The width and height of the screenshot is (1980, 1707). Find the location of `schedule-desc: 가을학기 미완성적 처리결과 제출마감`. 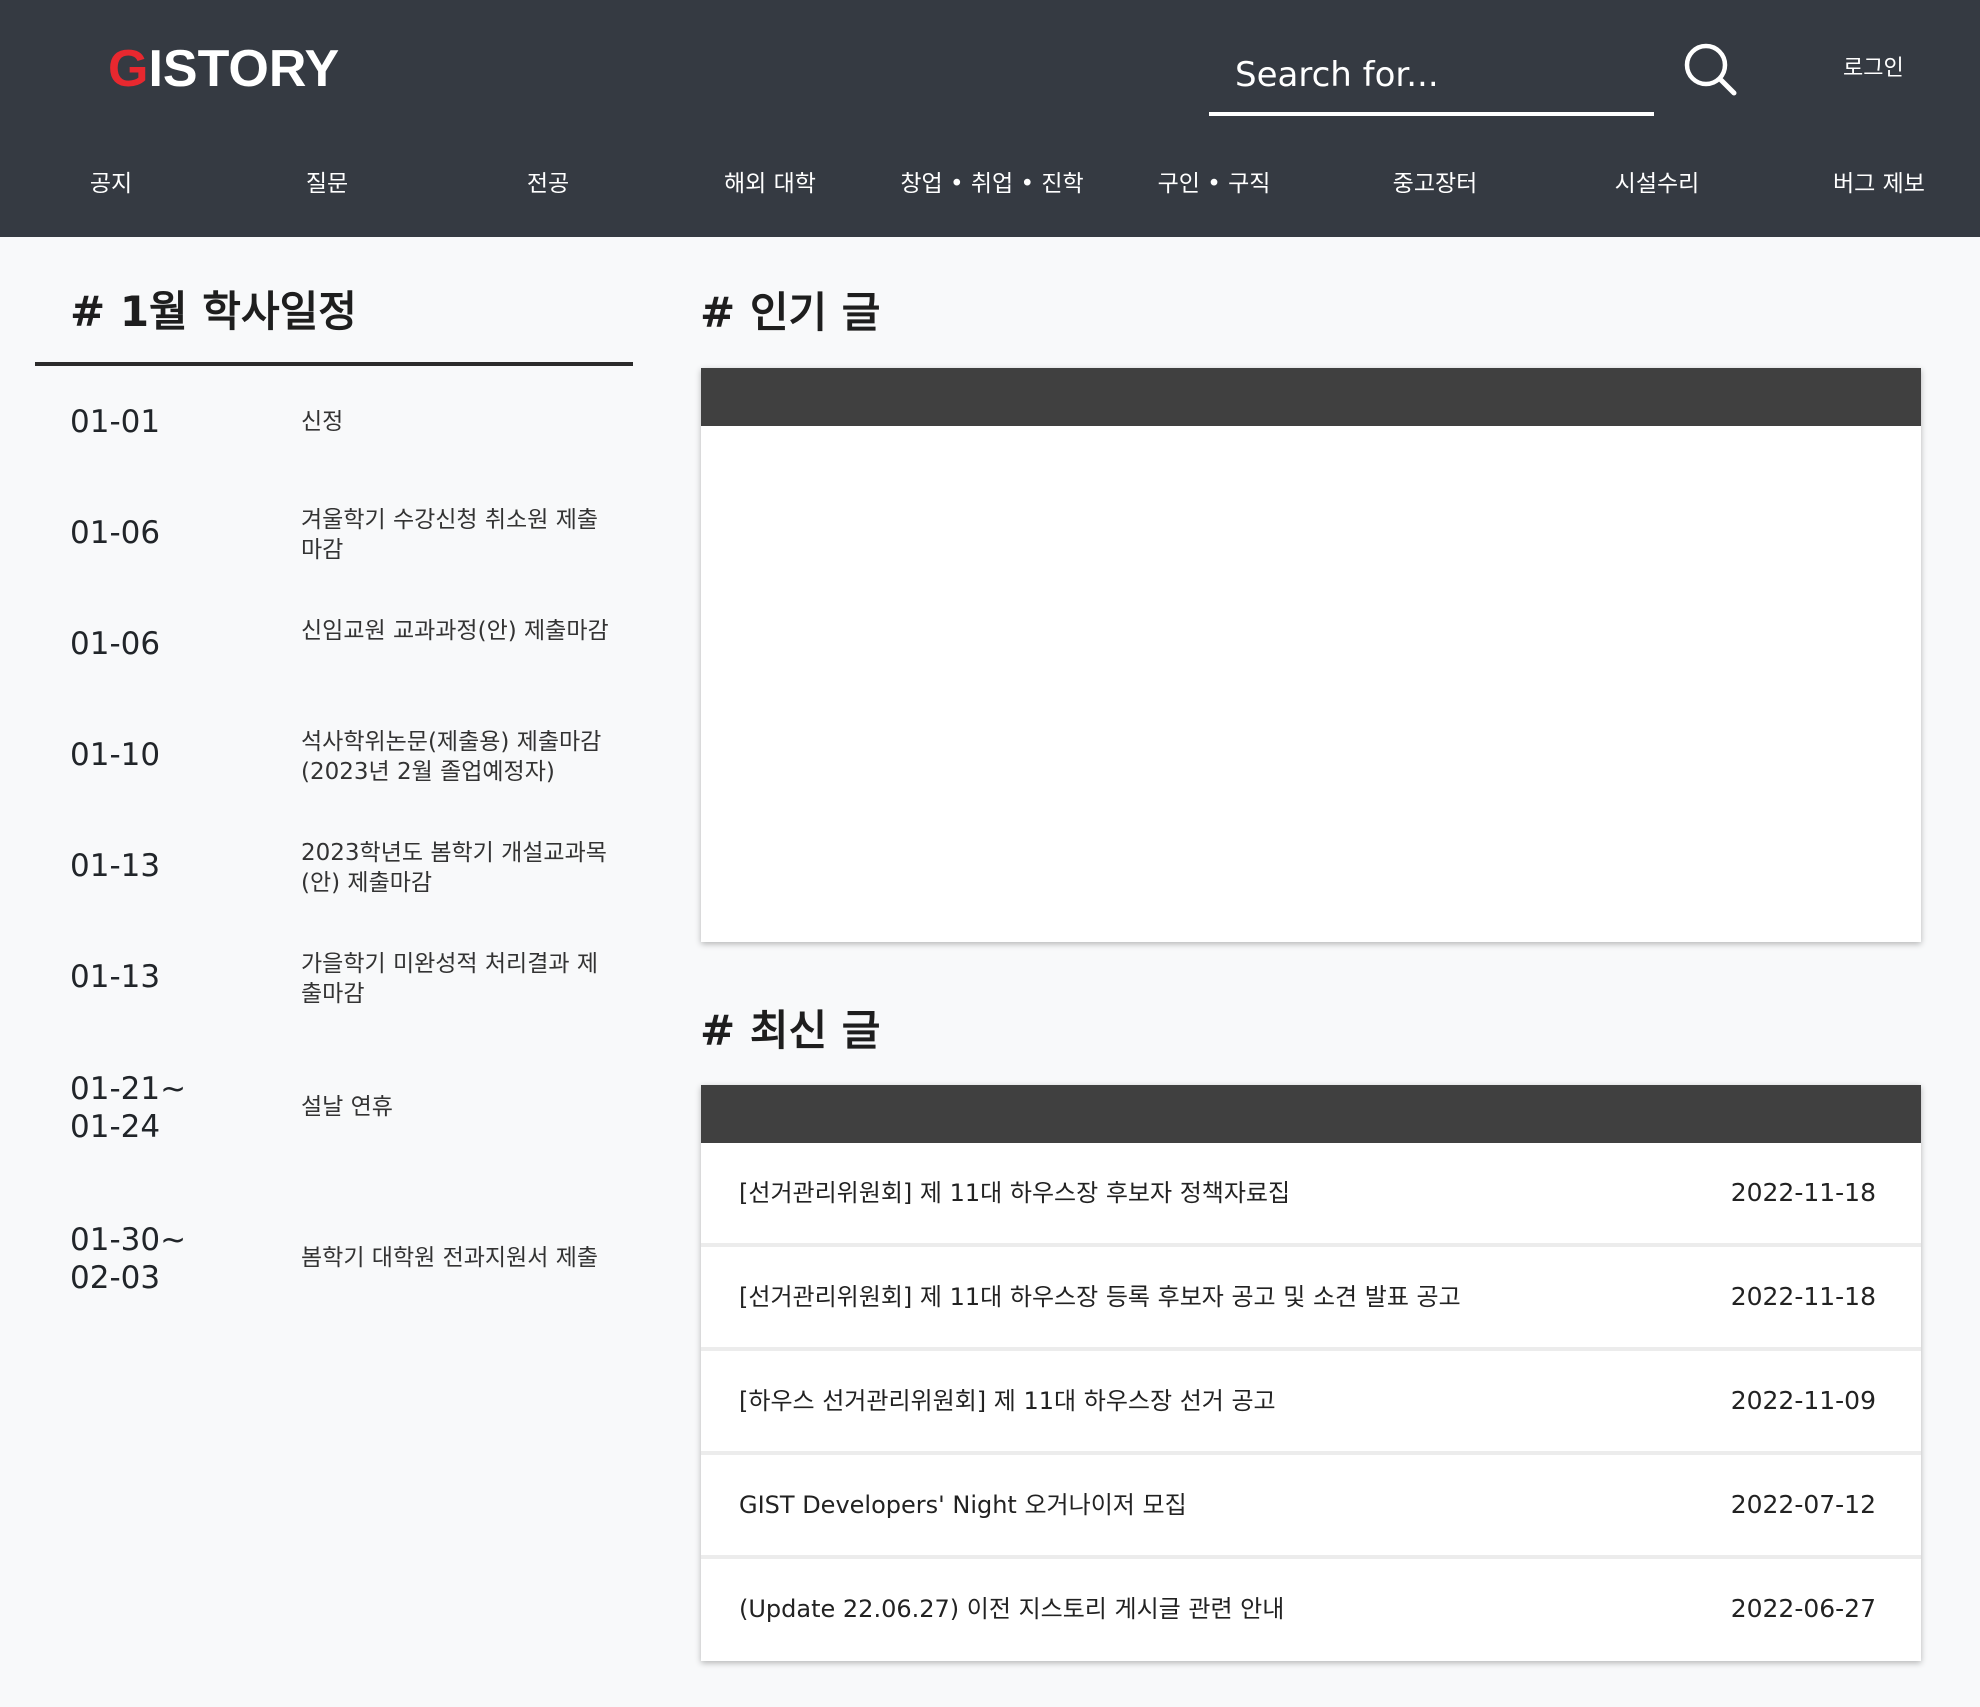

schedule-desc: 가을학기 미완성적 처리결과 제출마감 is located at coordinates (450, 979).